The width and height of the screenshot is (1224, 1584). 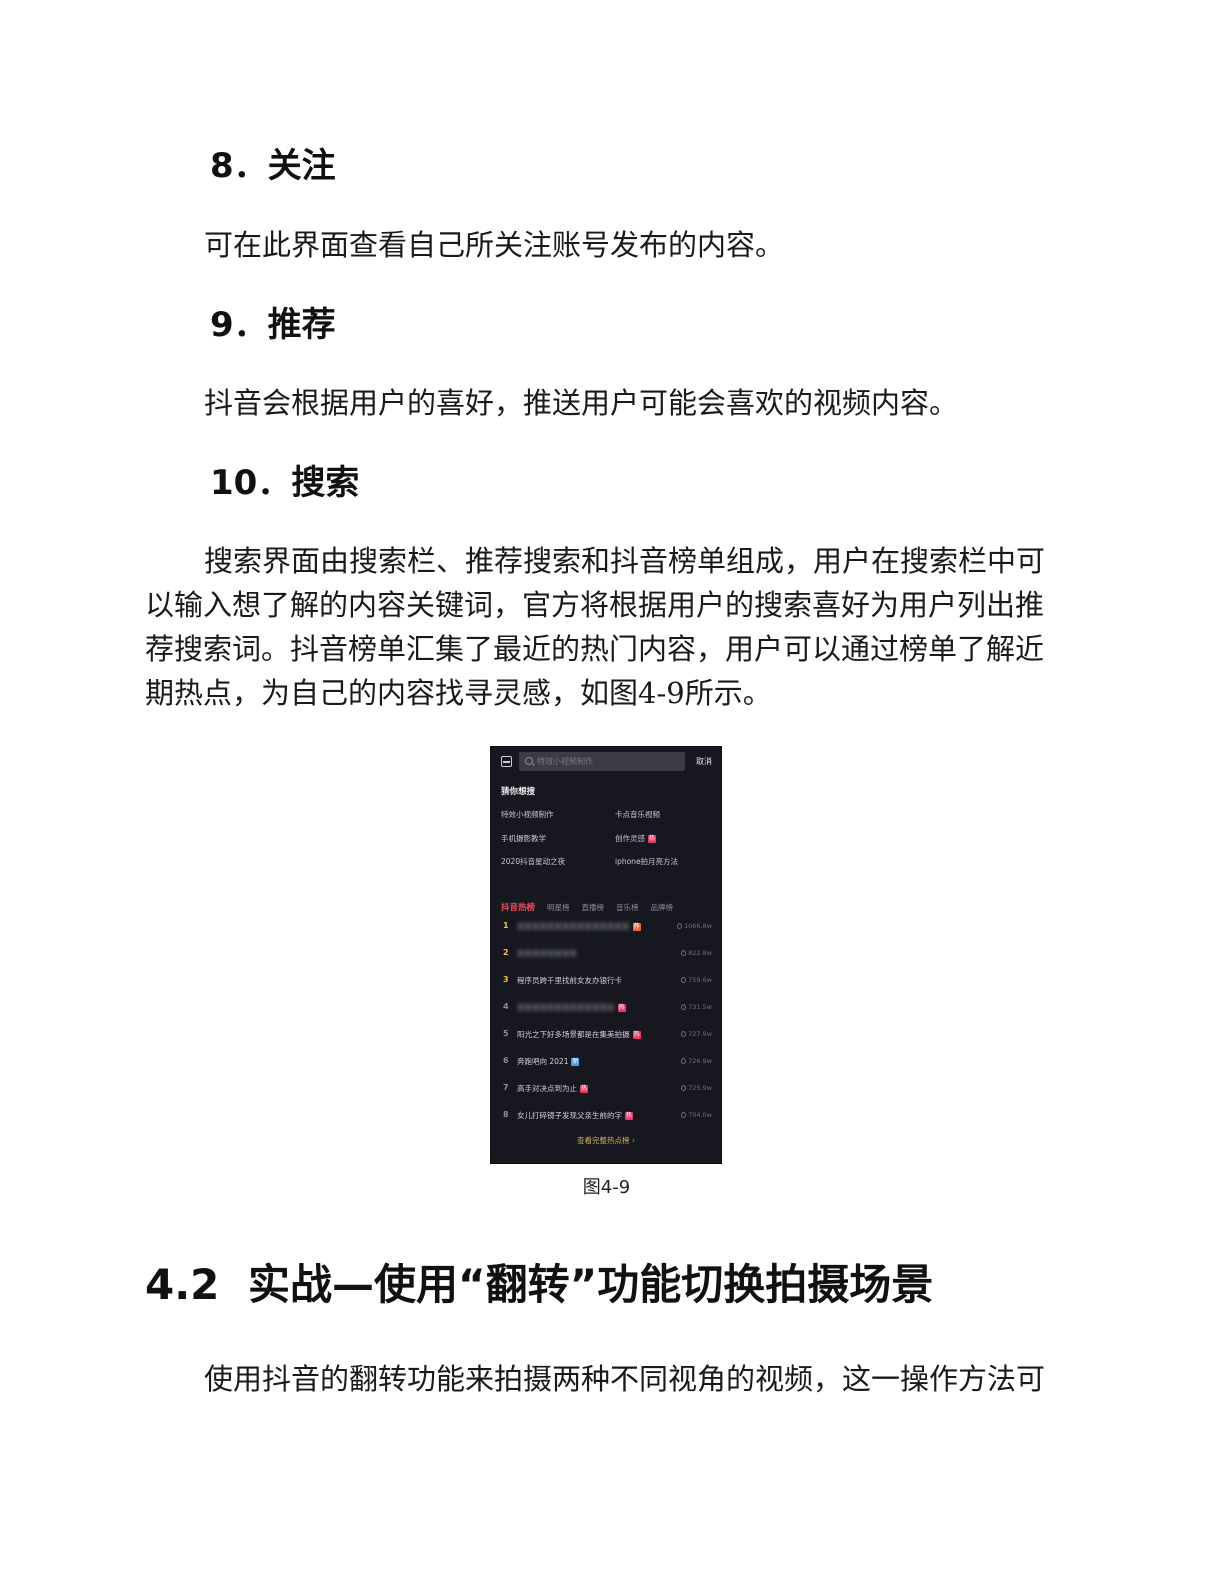 I want to click on section-title: 4.2 实战—使用“翻转”功能切换拍摄场景, so click(x=539, y=1285).